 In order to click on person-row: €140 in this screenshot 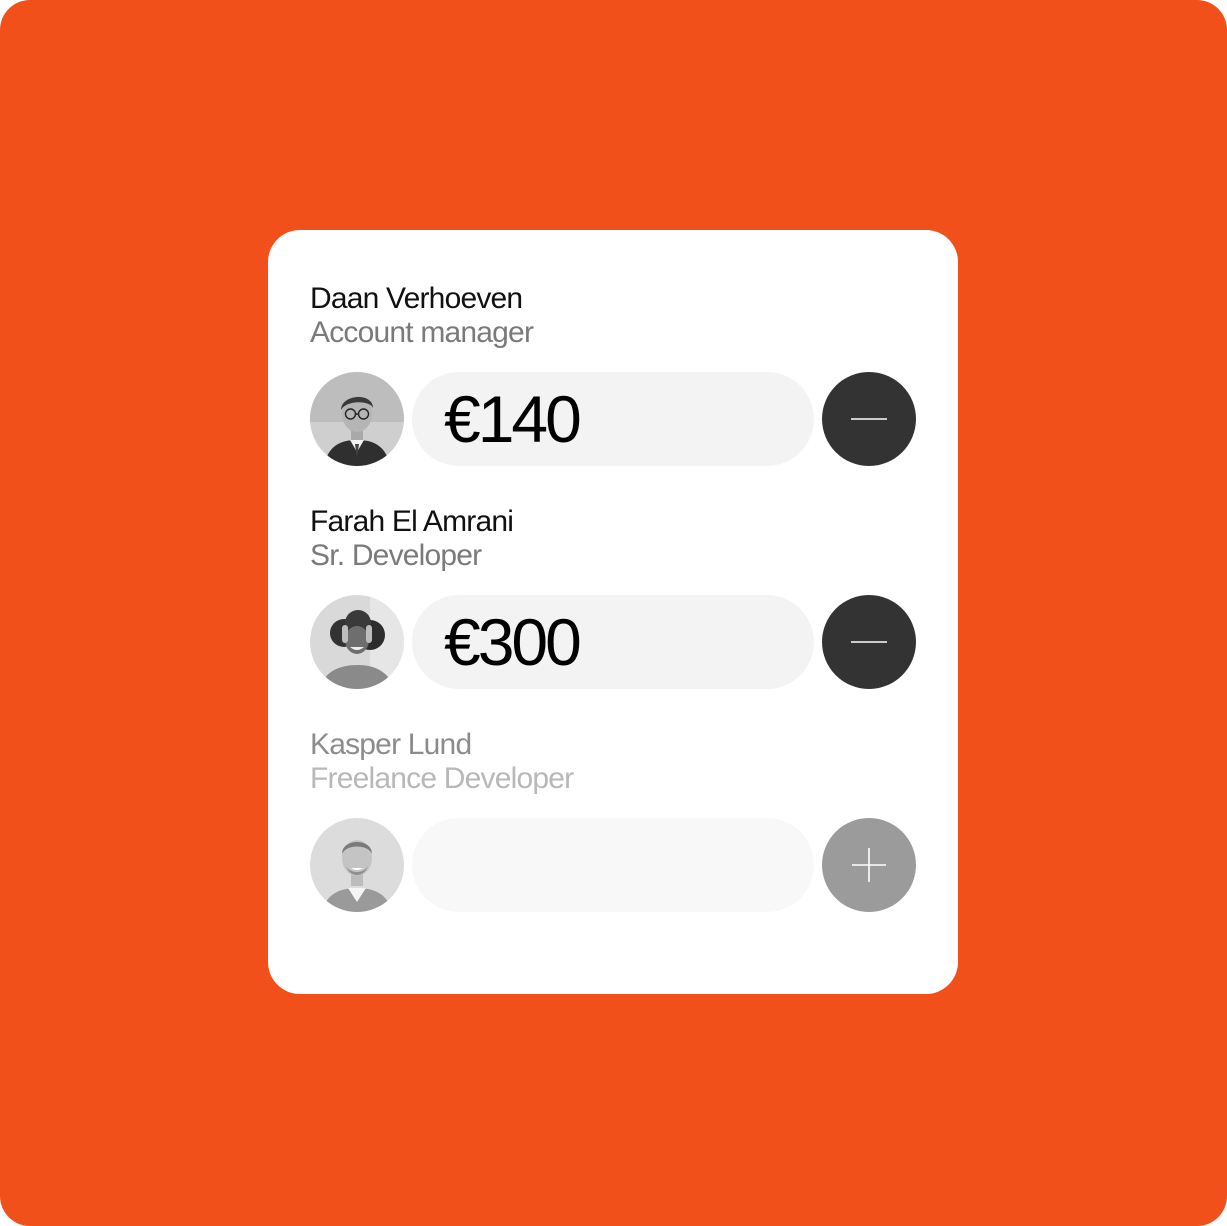, I will do `click(613, 419)`.